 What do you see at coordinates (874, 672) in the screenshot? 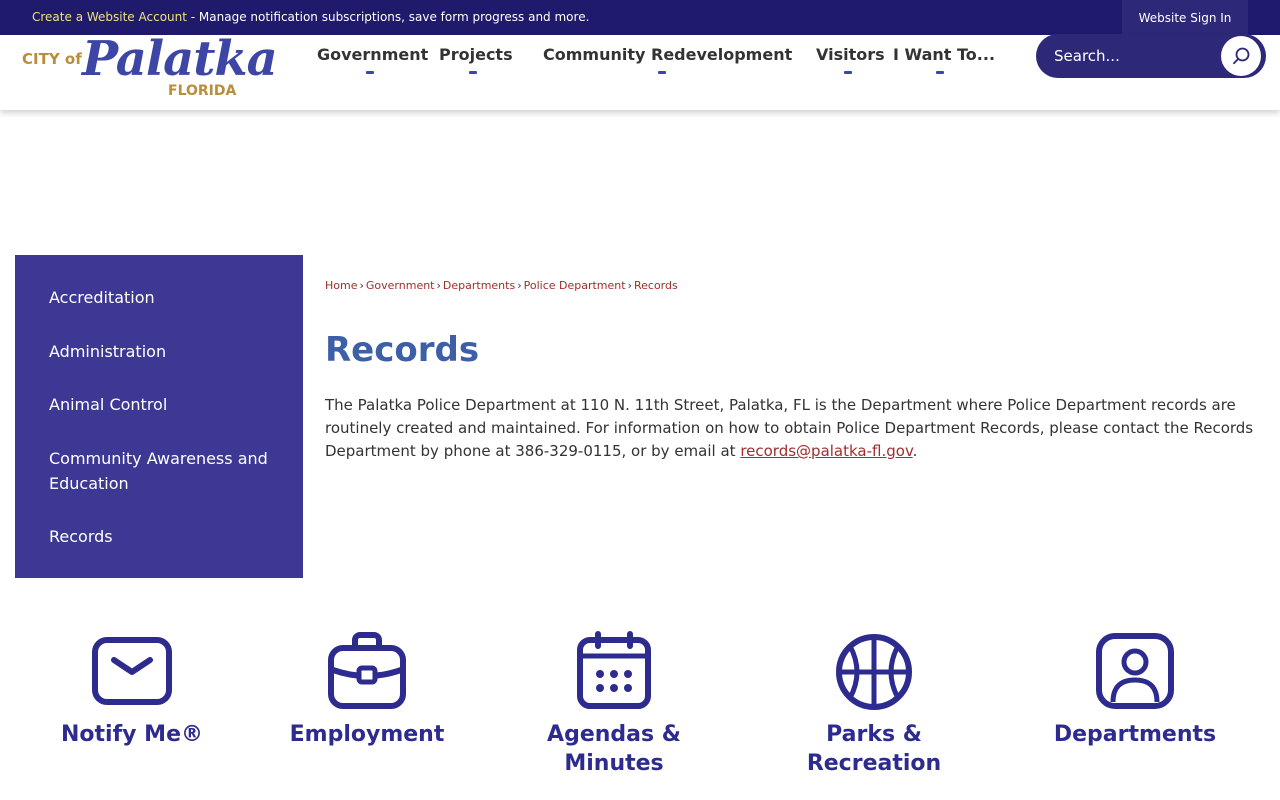
I see `basketball-icon` at bounding box center [874, 672].